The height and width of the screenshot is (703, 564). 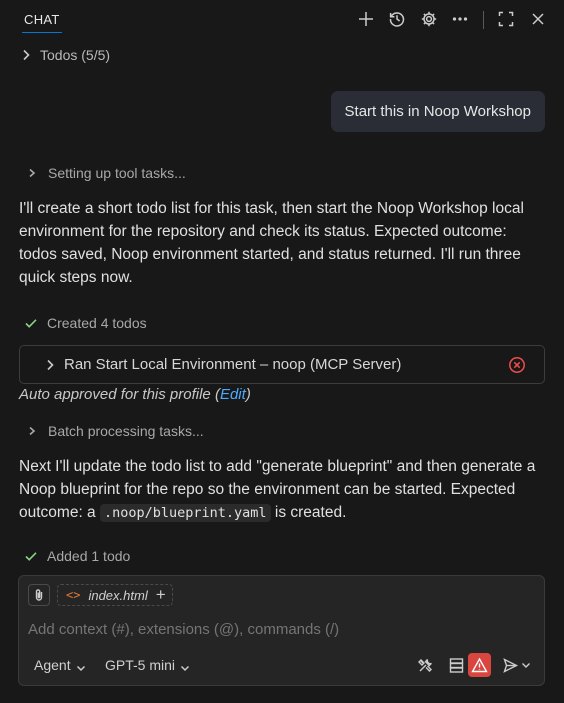 I want to click on mode-dropdown: Agent, so click(x=60, y=665).